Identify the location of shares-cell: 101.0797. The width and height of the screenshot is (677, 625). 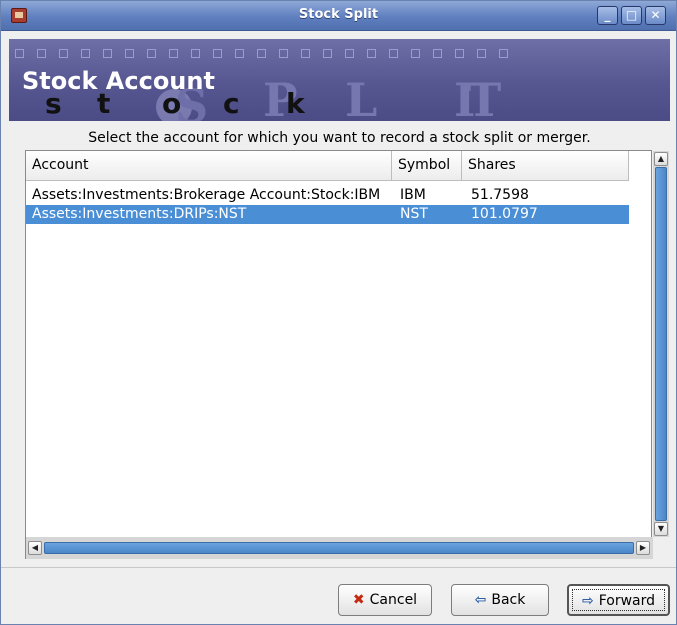
(504, 214).